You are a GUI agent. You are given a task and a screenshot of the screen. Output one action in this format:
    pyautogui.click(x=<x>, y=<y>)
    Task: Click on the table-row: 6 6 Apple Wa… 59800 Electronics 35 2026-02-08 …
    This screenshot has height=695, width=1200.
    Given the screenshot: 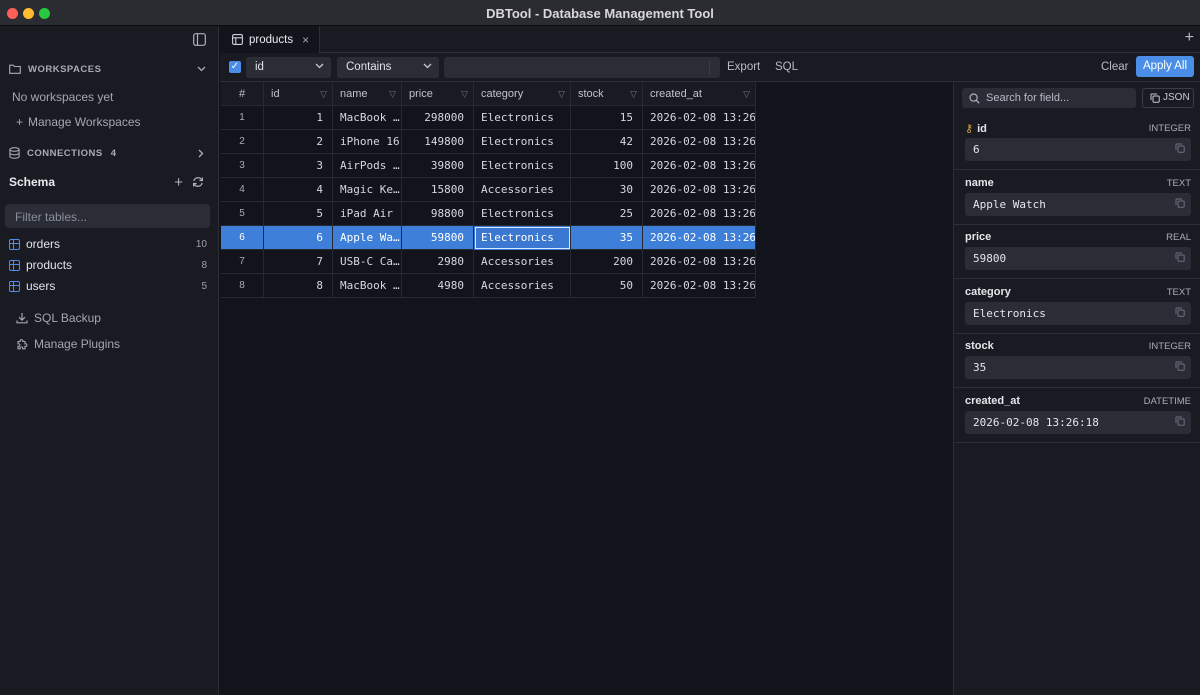 What is the action you would take?
    pyautogui.click(x=488, y=238)
    